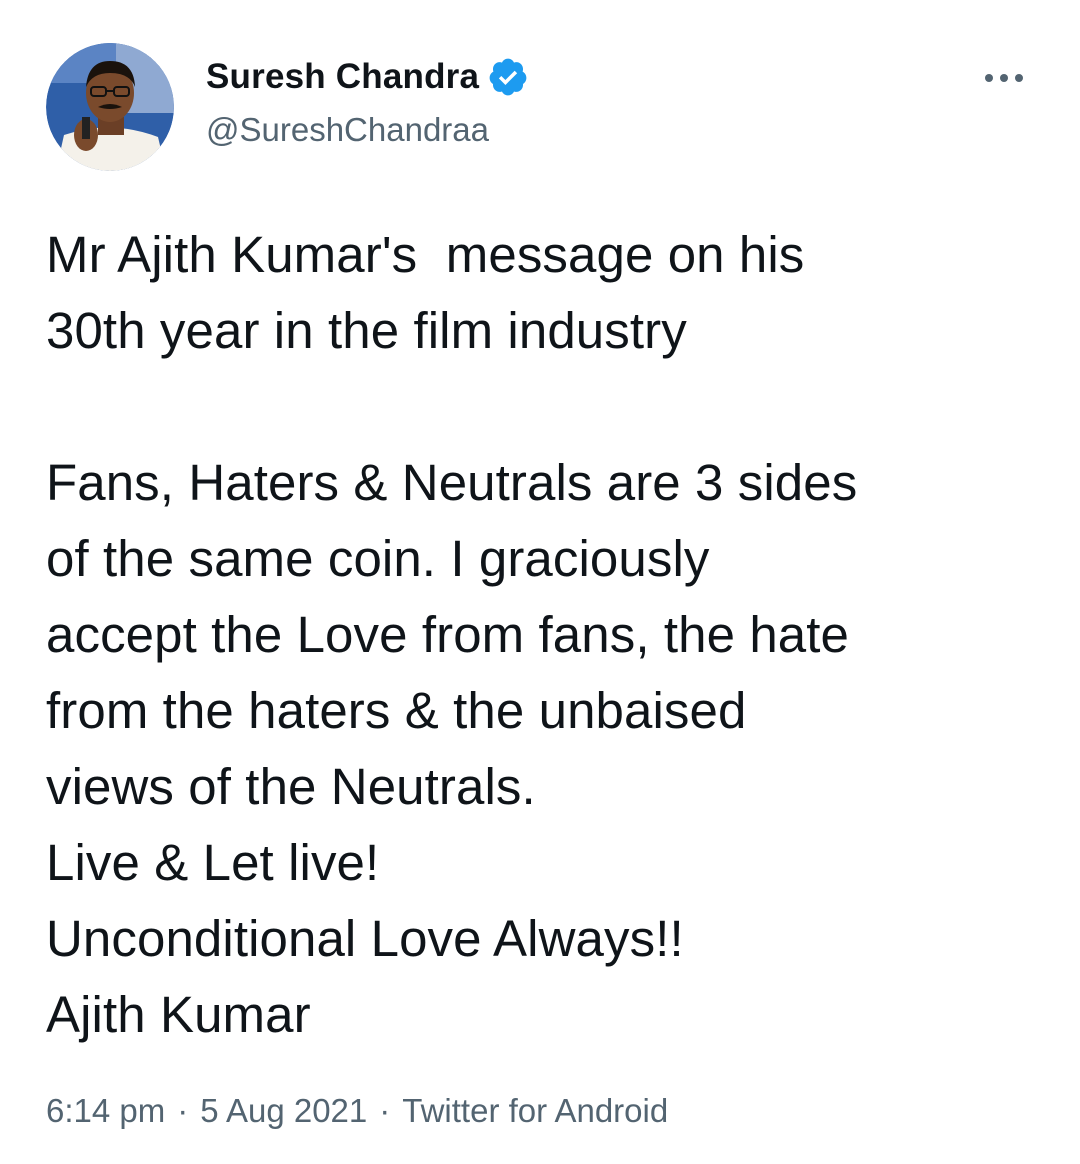  Describe the element at coordinates (535, 1111) in the screenshot. I see `tweet-source: Twitter for Android` at that location.